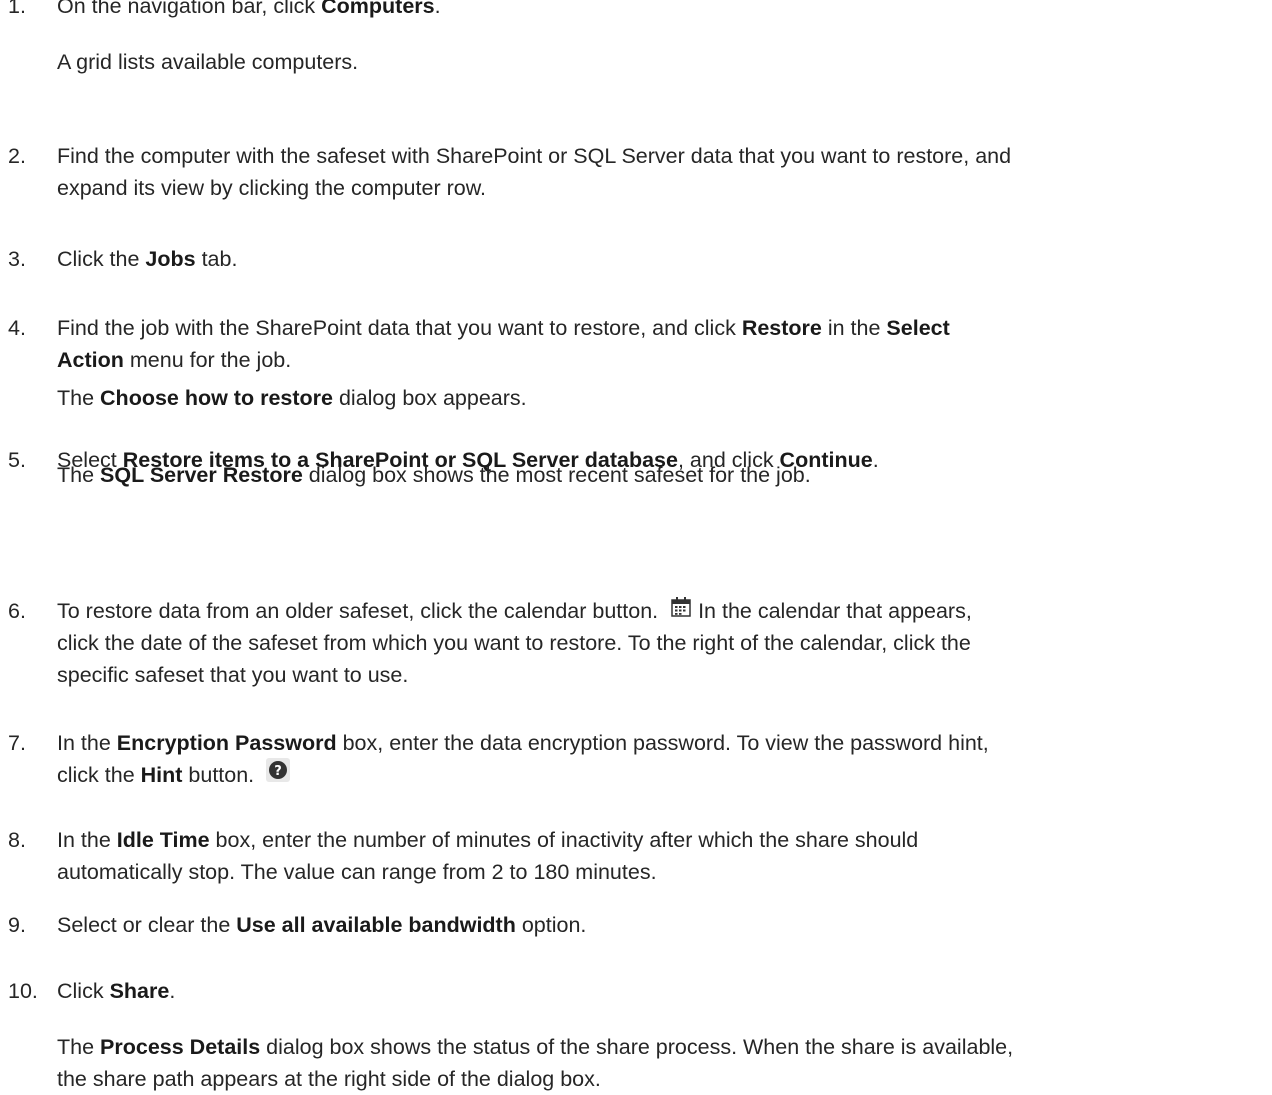 The height and width of the screenshot is (1095, 1272). I want to click on text-run: tab., so click(216, 259).